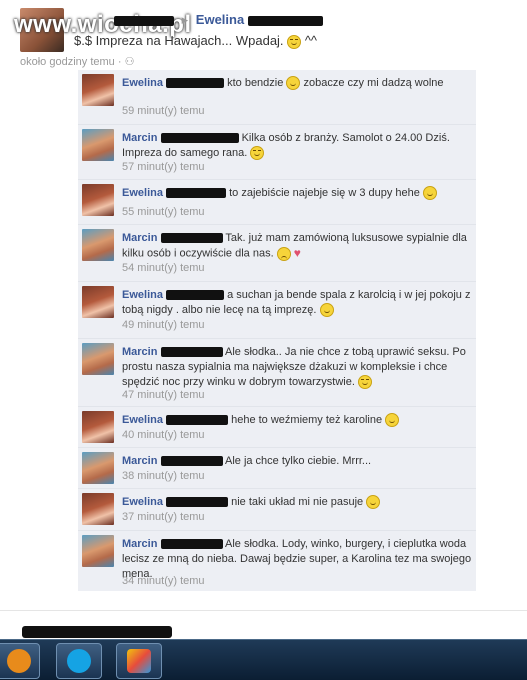  Describe the element at coordinates (163, 325) in the screenshot. I see `comment-time: 49 minut(y) temu` at that location.